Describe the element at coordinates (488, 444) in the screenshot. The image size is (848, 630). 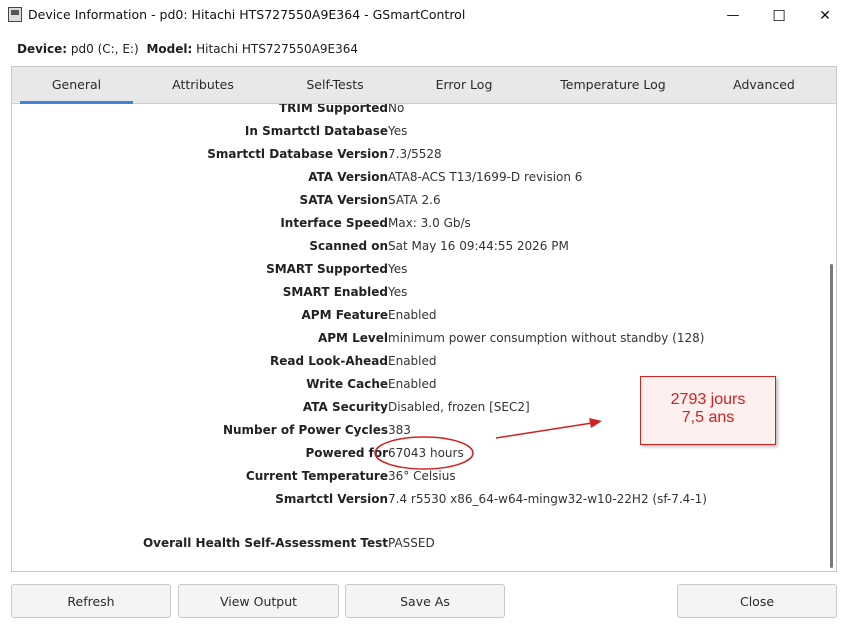
I see `annotation-overlay` at that location.